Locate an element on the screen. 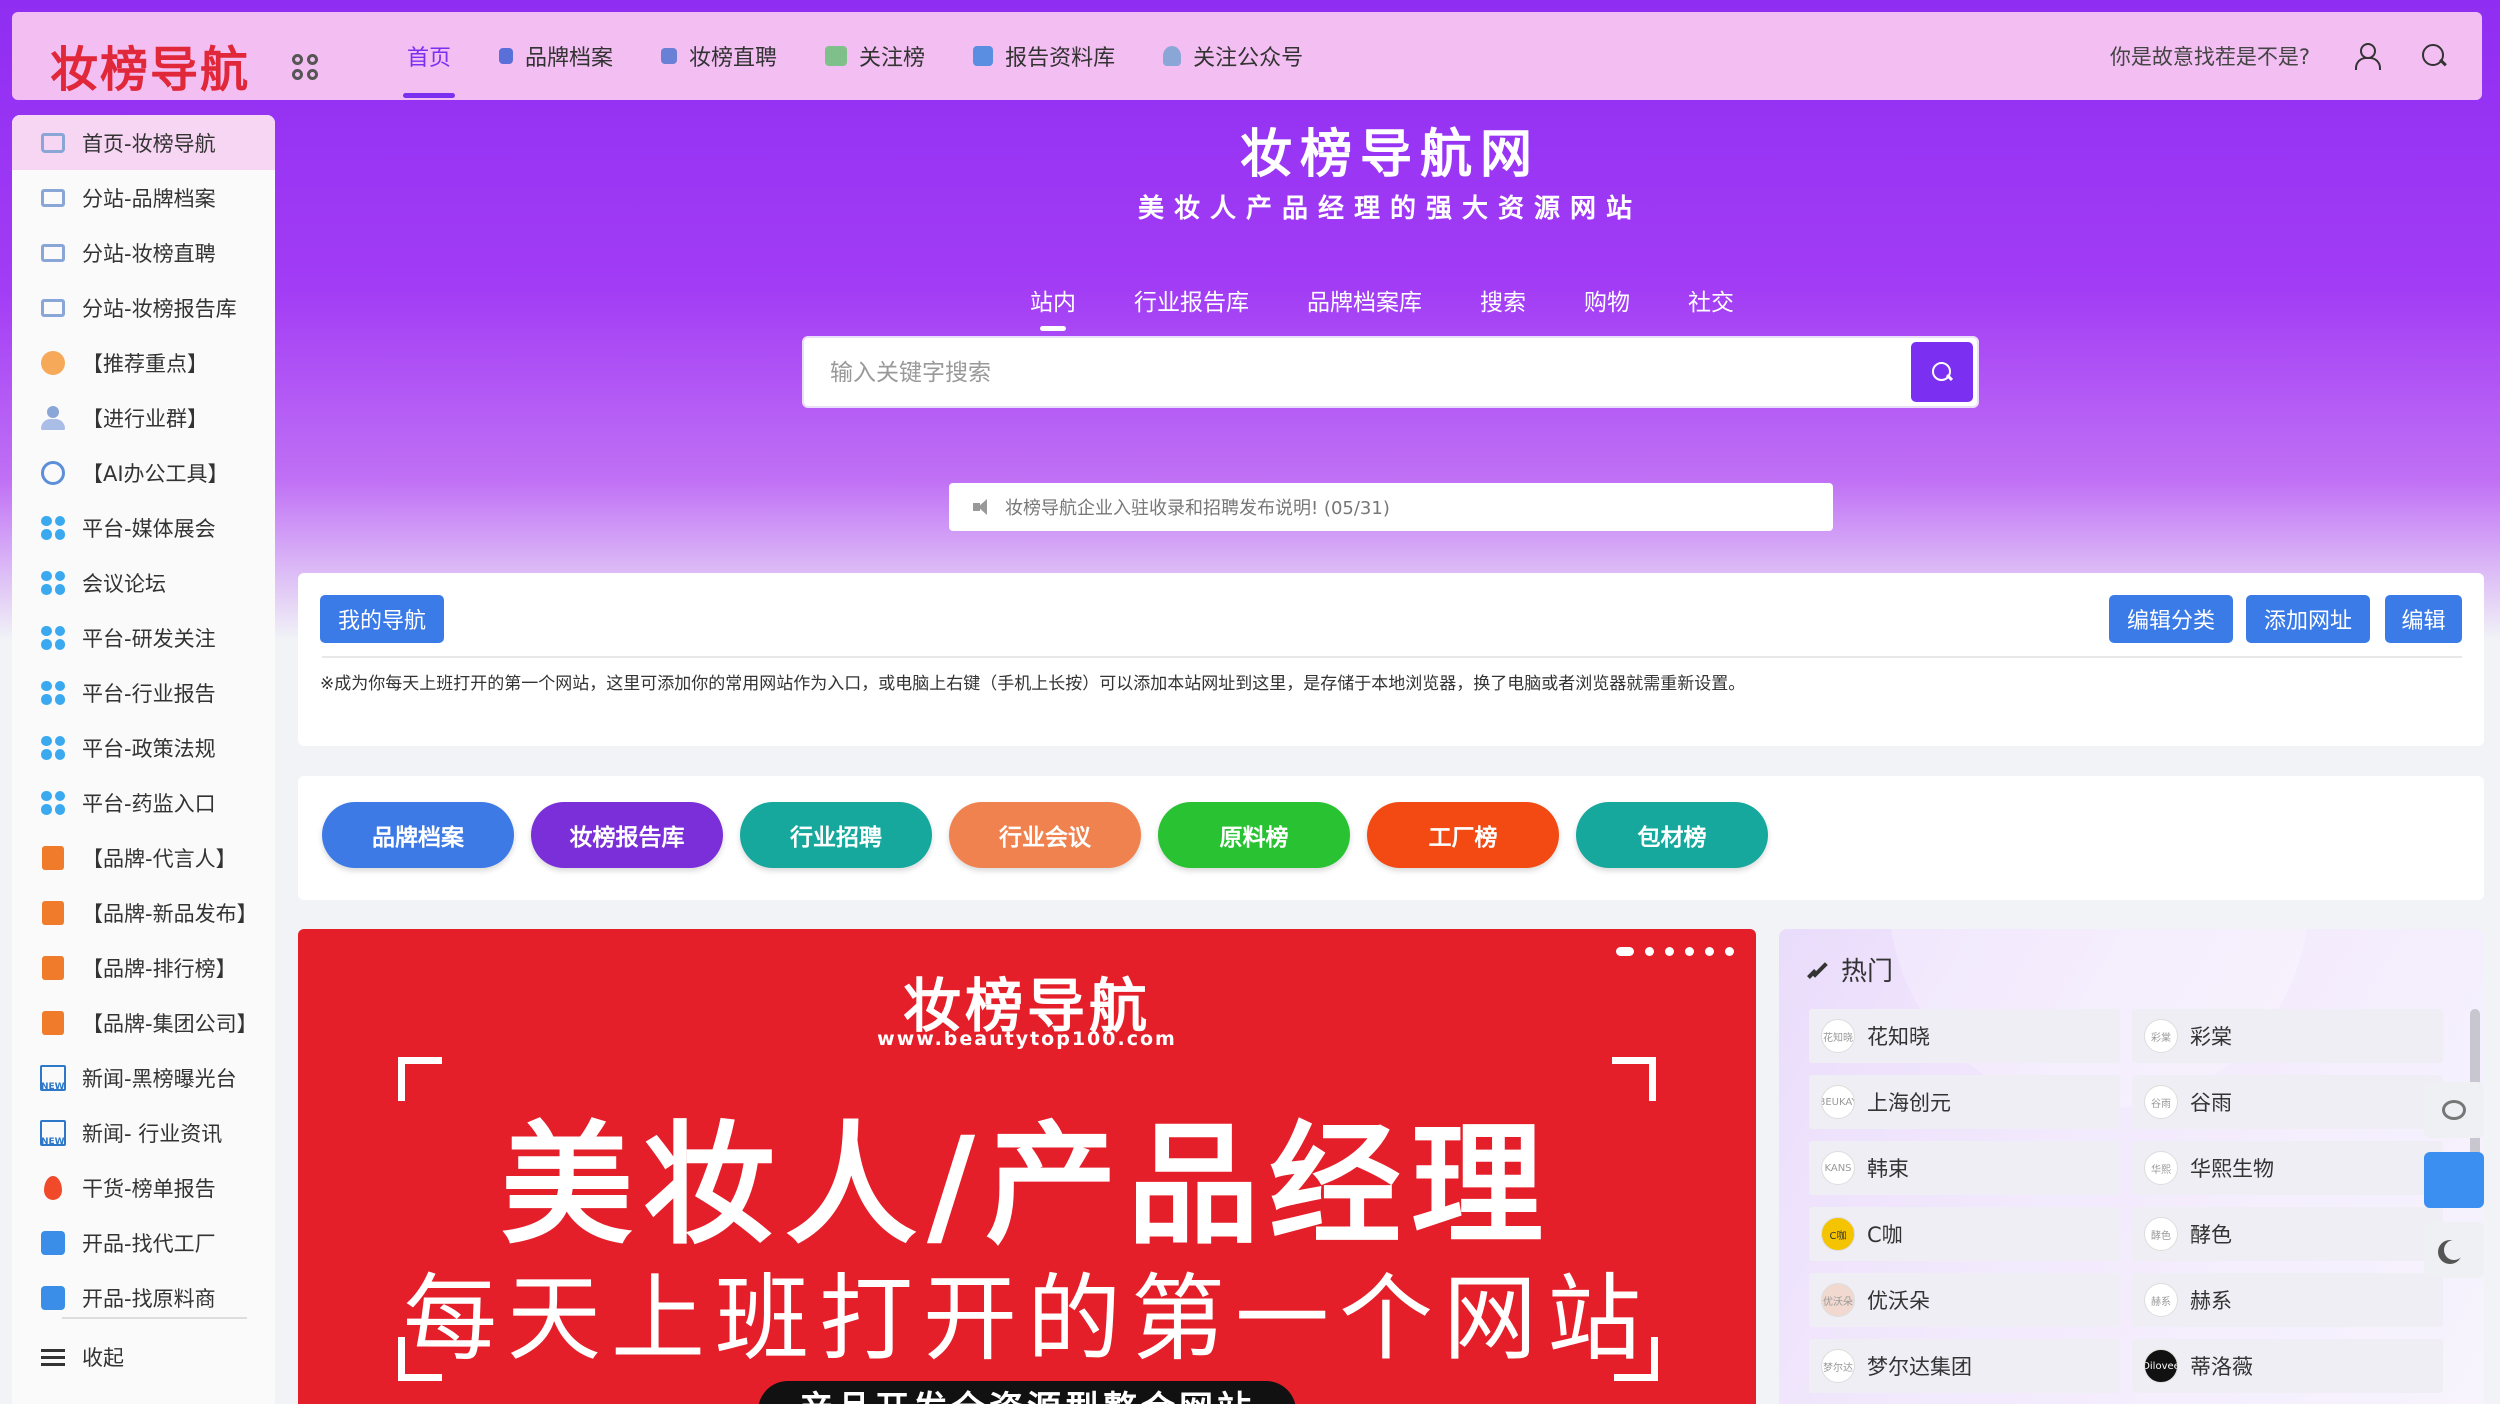  notice-bar: 妆榜导航企业入驻收录和招聘发布说明! (05/31) is located at coordinates (1391, 507).